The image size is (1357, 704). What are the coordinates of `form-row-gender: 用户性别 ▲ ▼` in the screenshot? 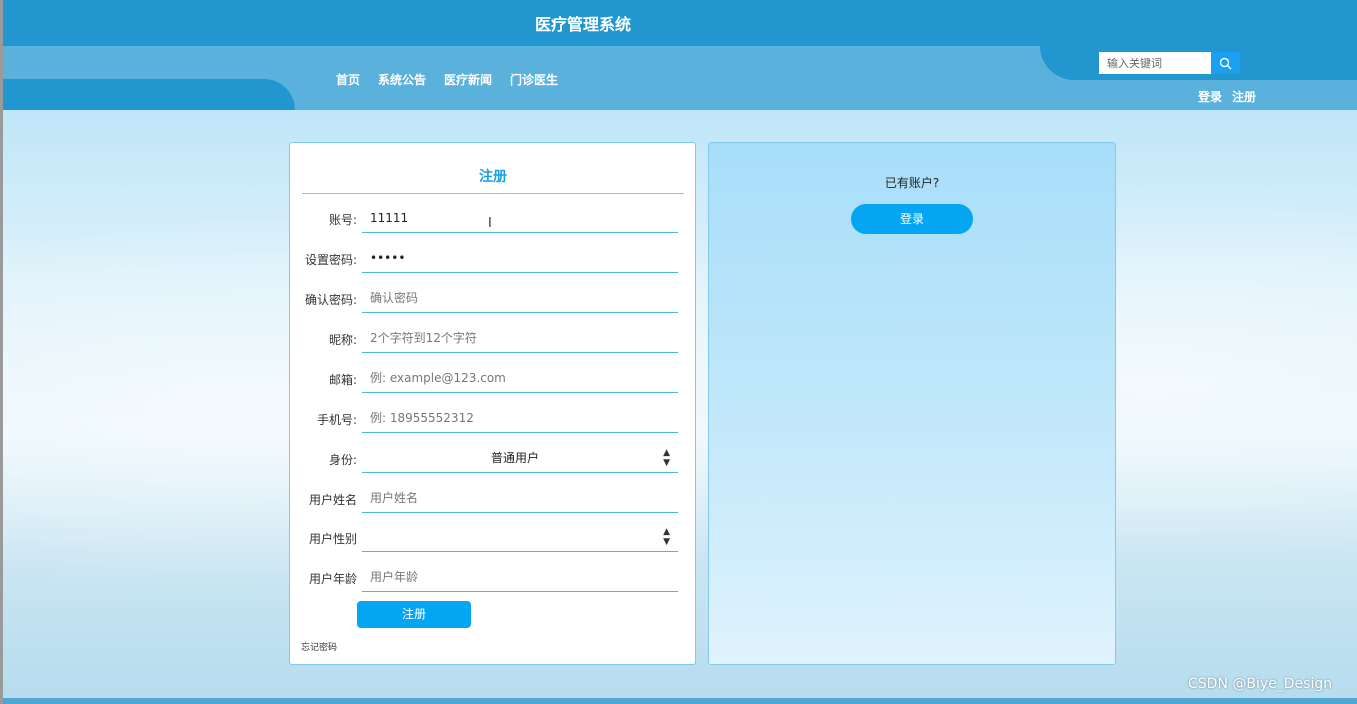 It's located at (493, 542).